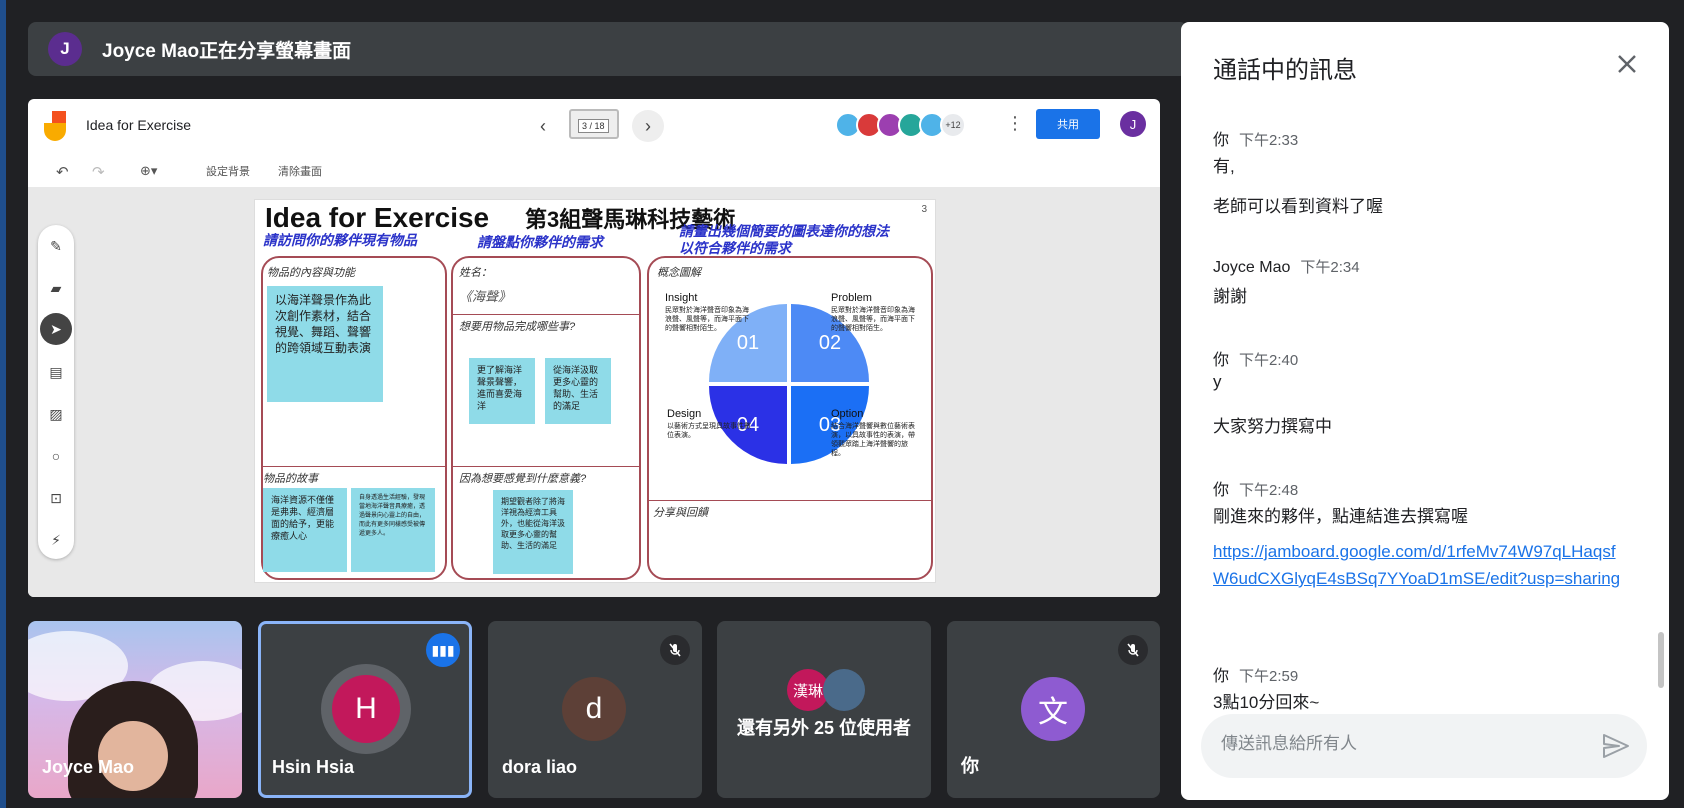 This screenshot has height=808, width=1684. I want to click on clear-frame-button: 清除畫面, so click(300, 171).